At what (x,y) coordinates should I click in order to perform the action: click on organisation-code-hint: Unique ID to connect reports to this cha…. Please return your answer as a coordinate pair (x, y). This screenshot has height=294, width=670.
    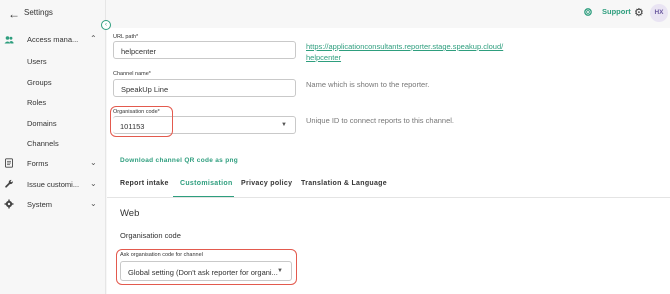
    Looking at the image, I should click on (380, 120).